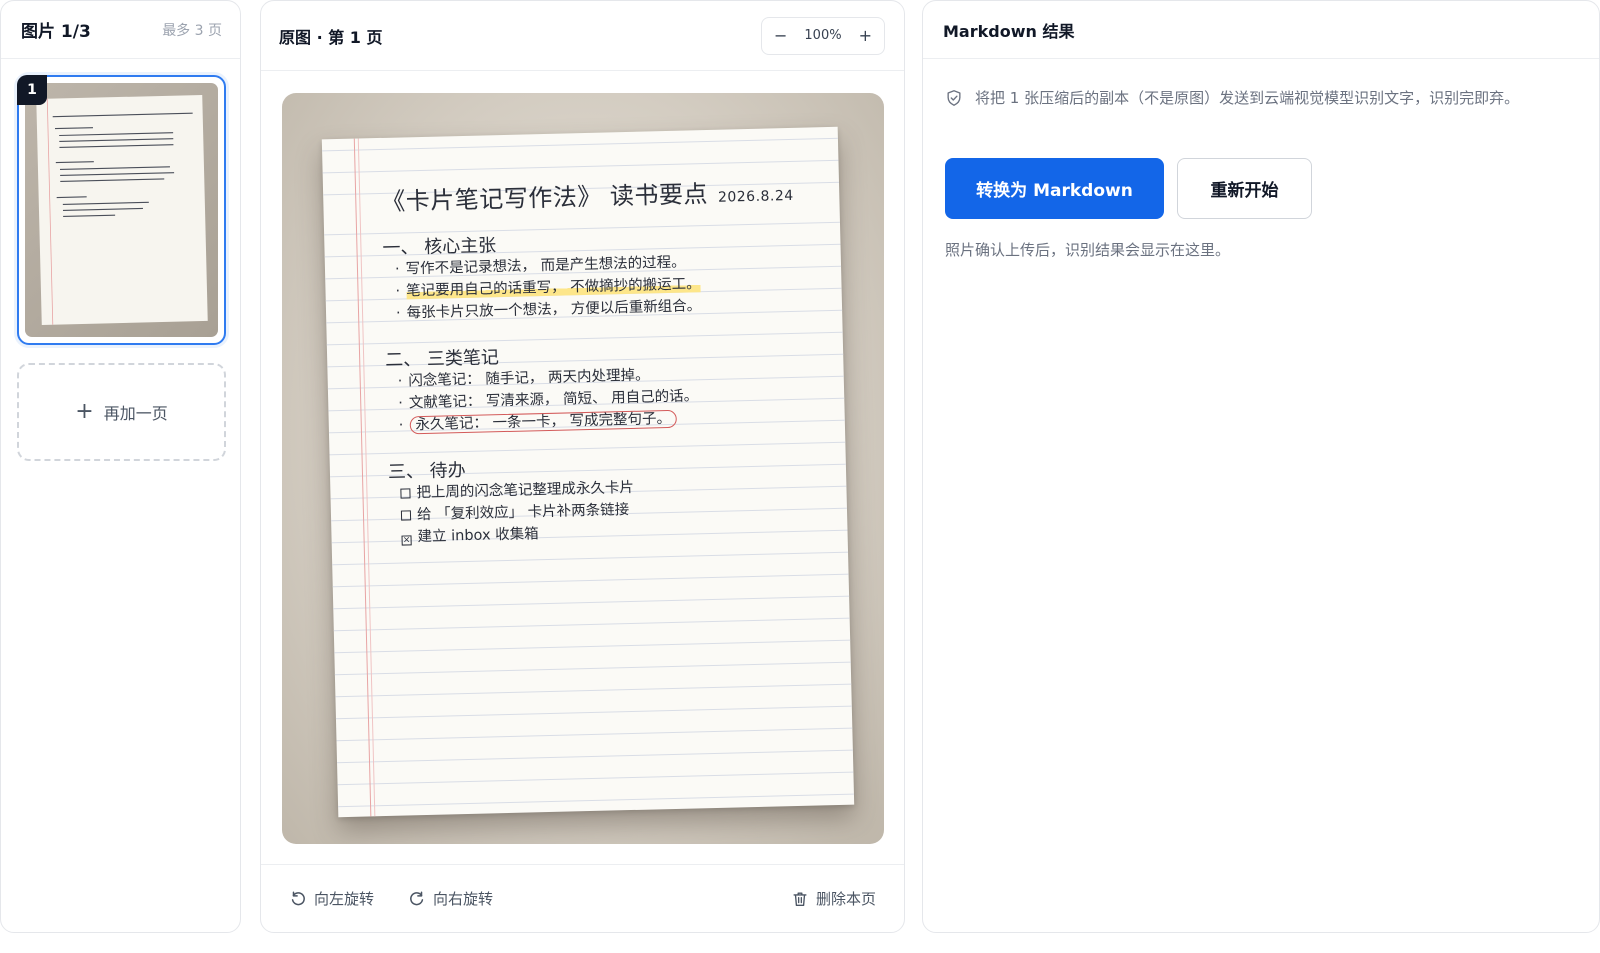 This screenshot has width=1600, height=953. Describe the element at coordinates (1261, 30) in the screenshot. I see `markdown-result-title: Markdown 结果` at that location.